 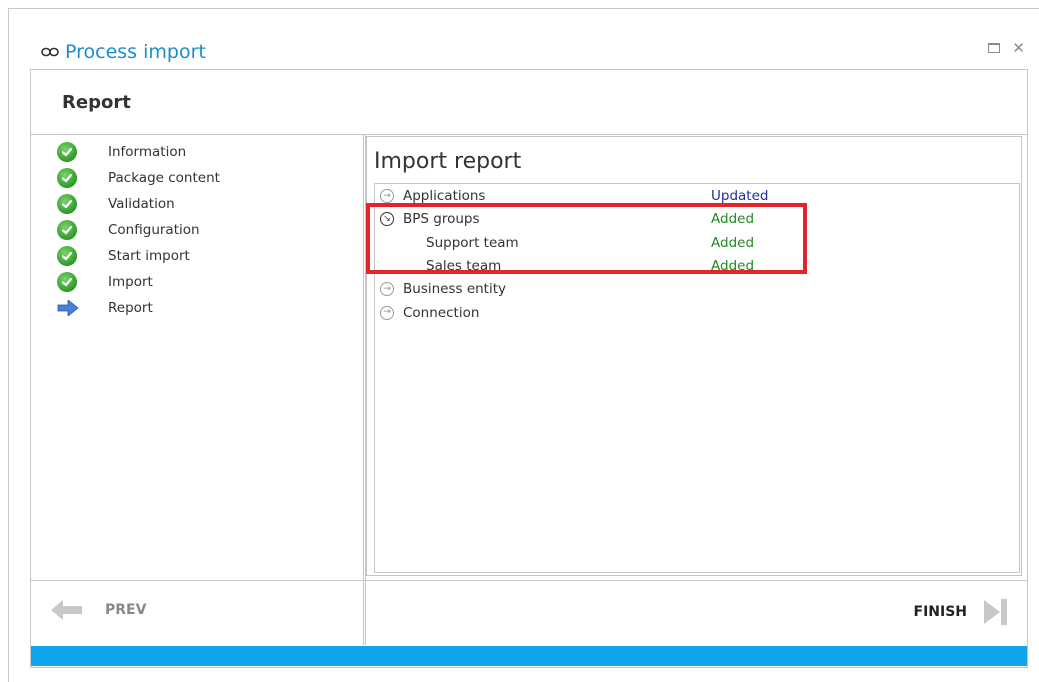 What do you see at coordinates (995, 612) in the screenshot?
I see `skip-to-end-icon` at bounding box center [995, 612].